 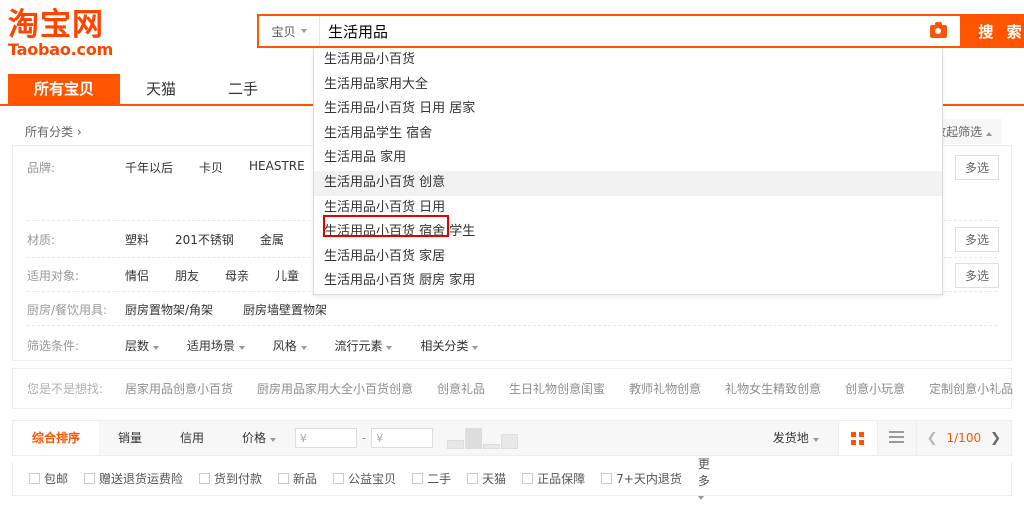 What do you see at coordinates (628, 208) in the screenshot?
I see `suggestion-item: 生活用品小百货 日用` at bounding box center [628, 208].